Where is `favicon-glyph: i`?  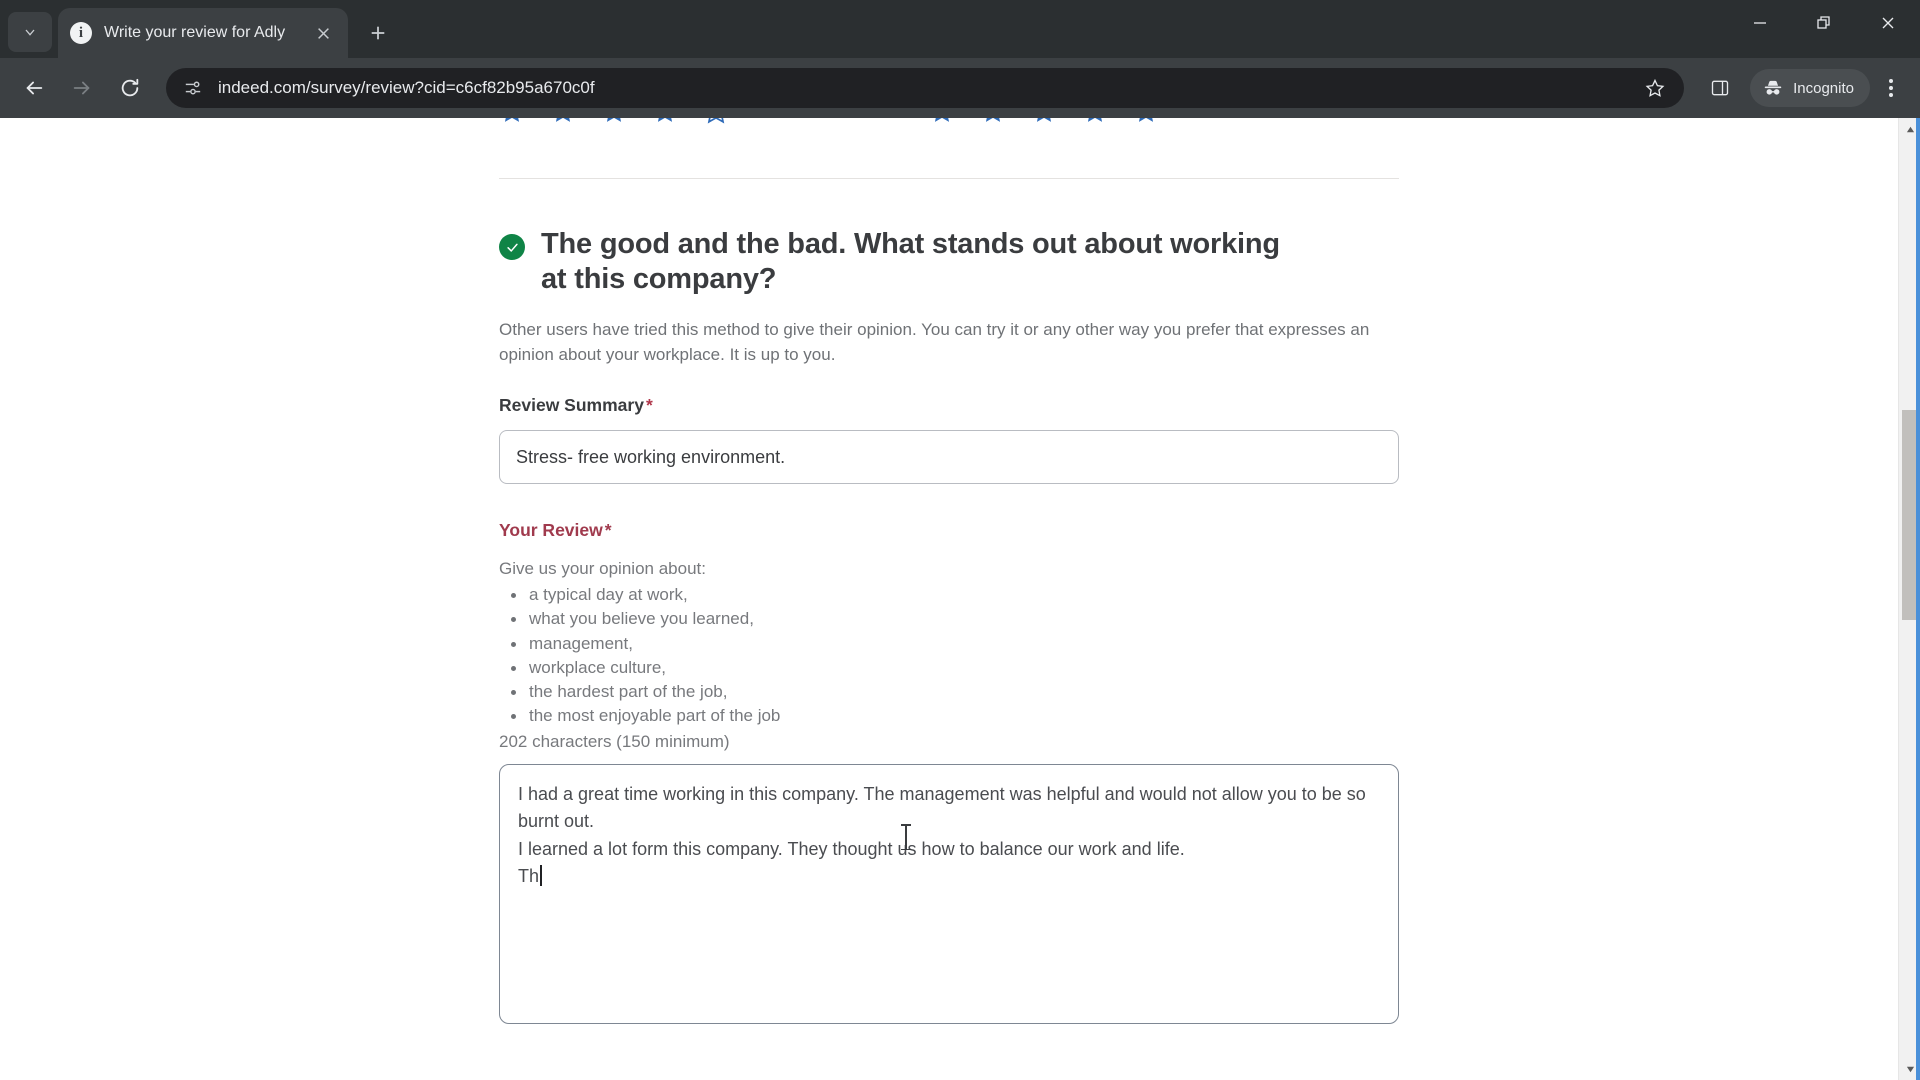 favicon-glyph: i is located at coordinates (81, 32).